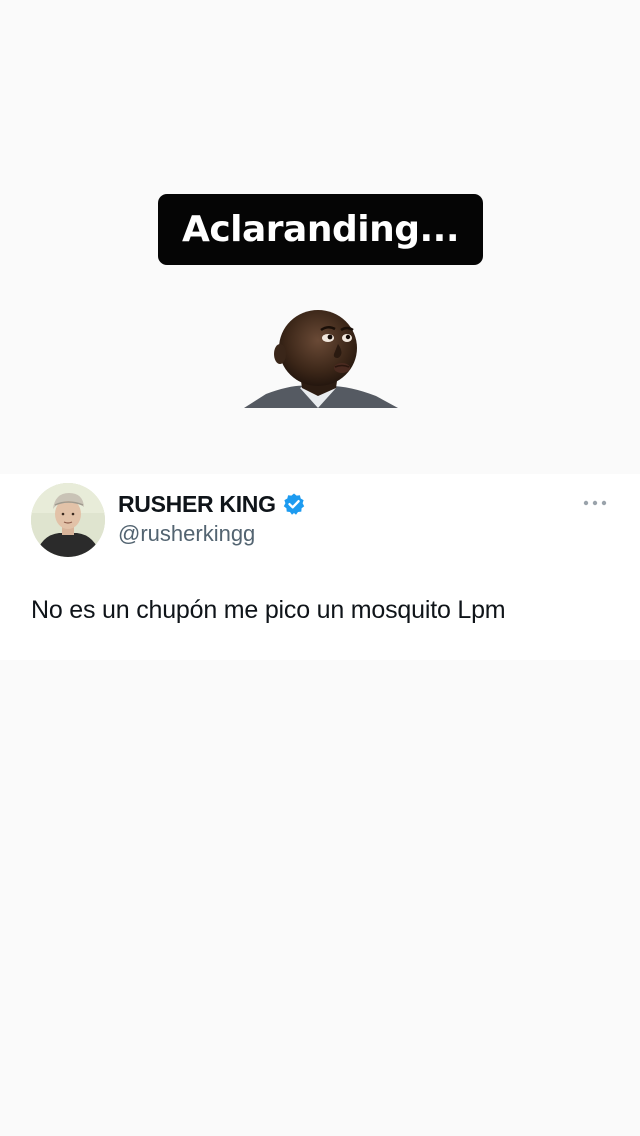 The image size is (640, 1136). I want to click on verified-badge-icon, so click(293, 504).